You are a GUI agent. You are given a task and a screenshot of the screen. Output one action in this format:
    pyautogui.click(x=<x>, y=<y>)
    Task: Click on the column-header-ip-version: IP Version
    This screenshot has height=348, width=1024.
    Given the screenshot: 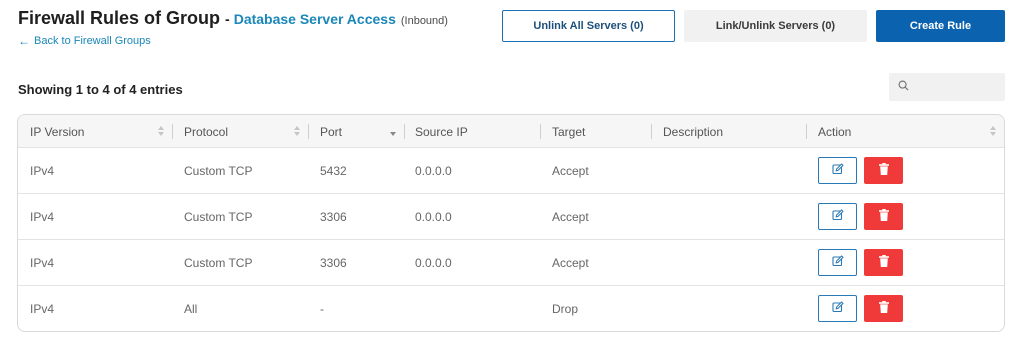 What is the action you would take?
    pyautogui.click(x=100, y=131)
    